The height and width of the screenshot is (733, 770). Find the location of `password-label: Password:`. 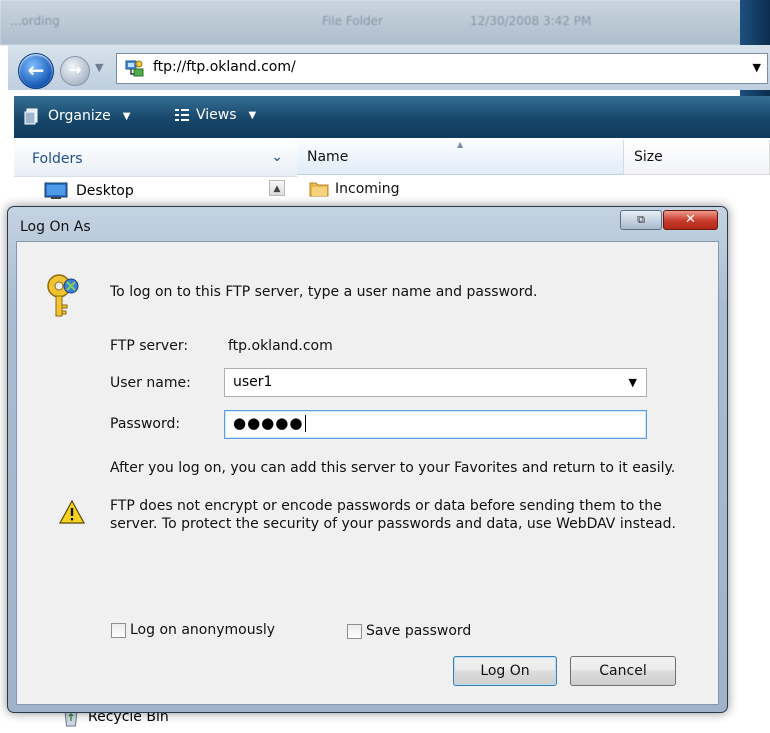

password-label: Password: is located at coordinates (145, 424).